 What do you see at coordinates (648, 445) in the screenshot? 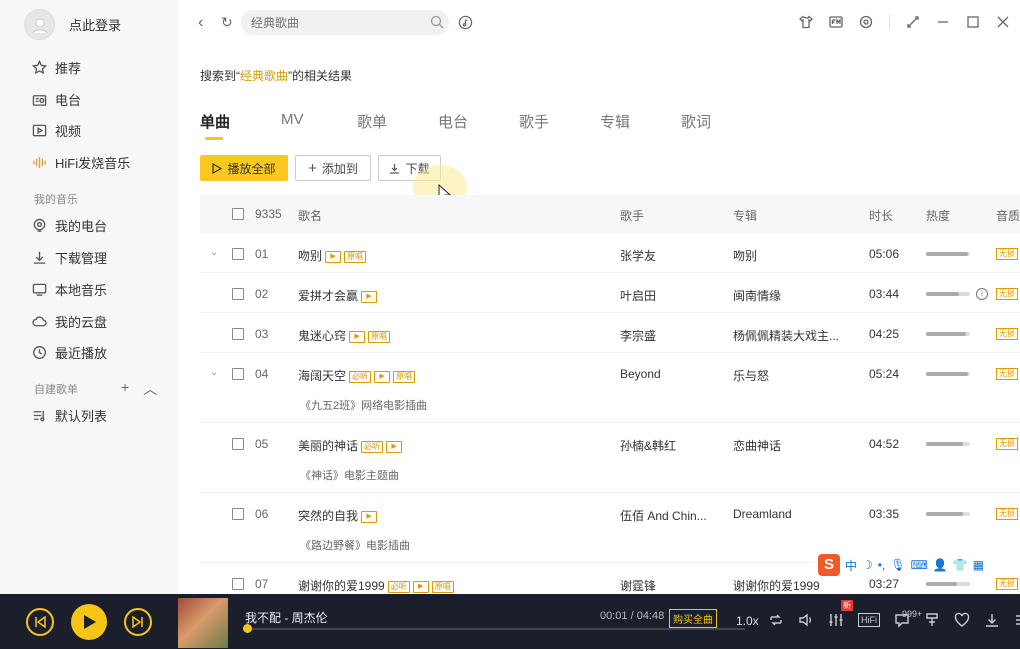
I see `song-singer: 孙楠&韩红` at bounding box center [648, 445].